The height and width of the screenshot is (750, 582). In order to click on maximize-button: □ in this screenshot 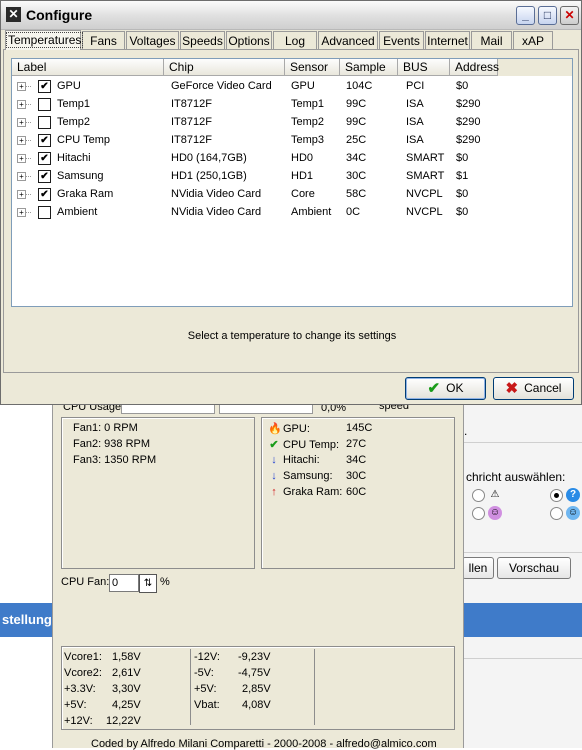, I will do `click(547, 15)`.